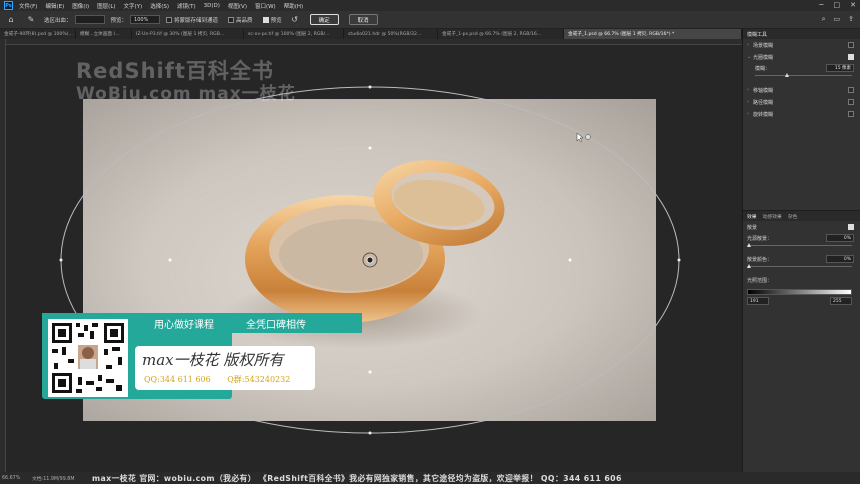 This screenshot has height=484, width=860. Describe the element at coordinates (570, 260) in the screenshot. I see `feather-handle-right` at that location.